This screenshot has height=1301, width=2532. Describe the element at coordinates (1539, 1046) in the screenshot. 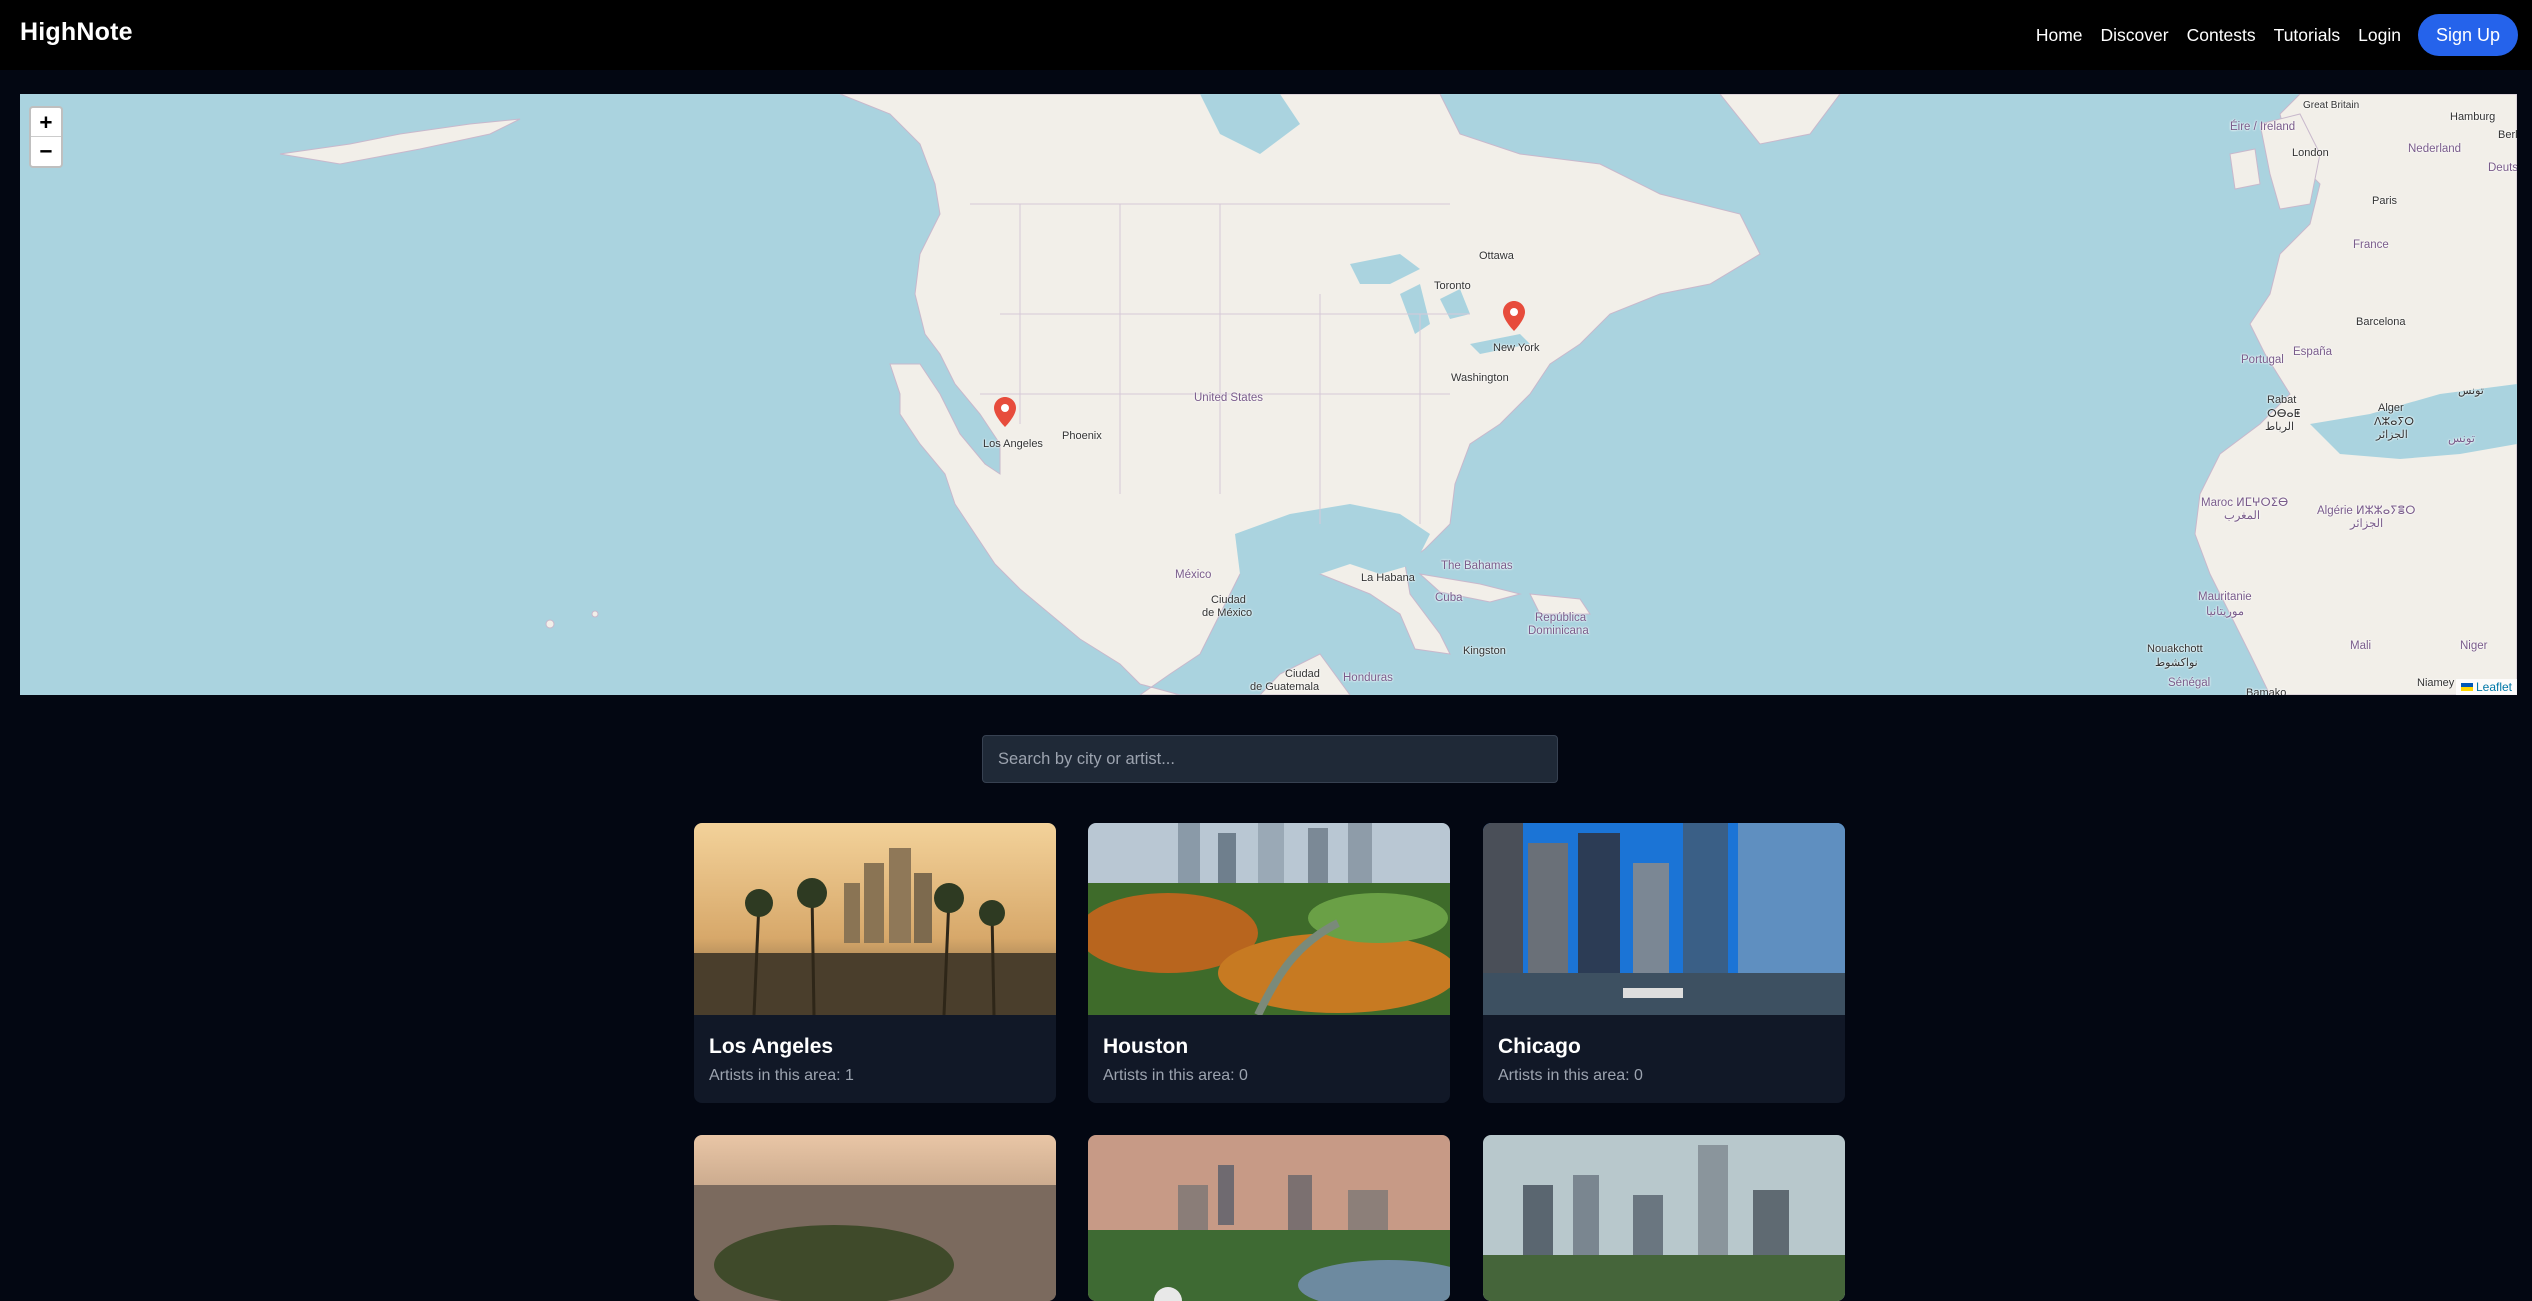

I see `city-name: Chicago` at that location.